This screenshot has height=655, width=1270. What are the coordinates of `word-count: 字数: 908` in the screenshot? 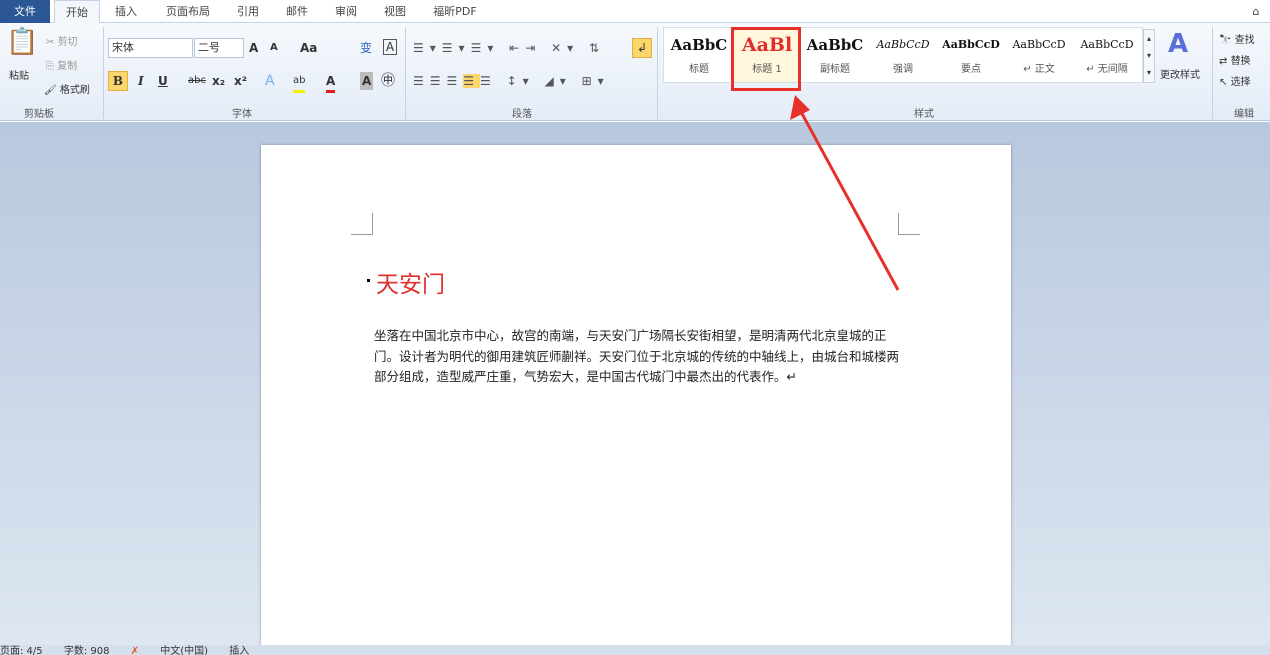 It's located at (87, 650).